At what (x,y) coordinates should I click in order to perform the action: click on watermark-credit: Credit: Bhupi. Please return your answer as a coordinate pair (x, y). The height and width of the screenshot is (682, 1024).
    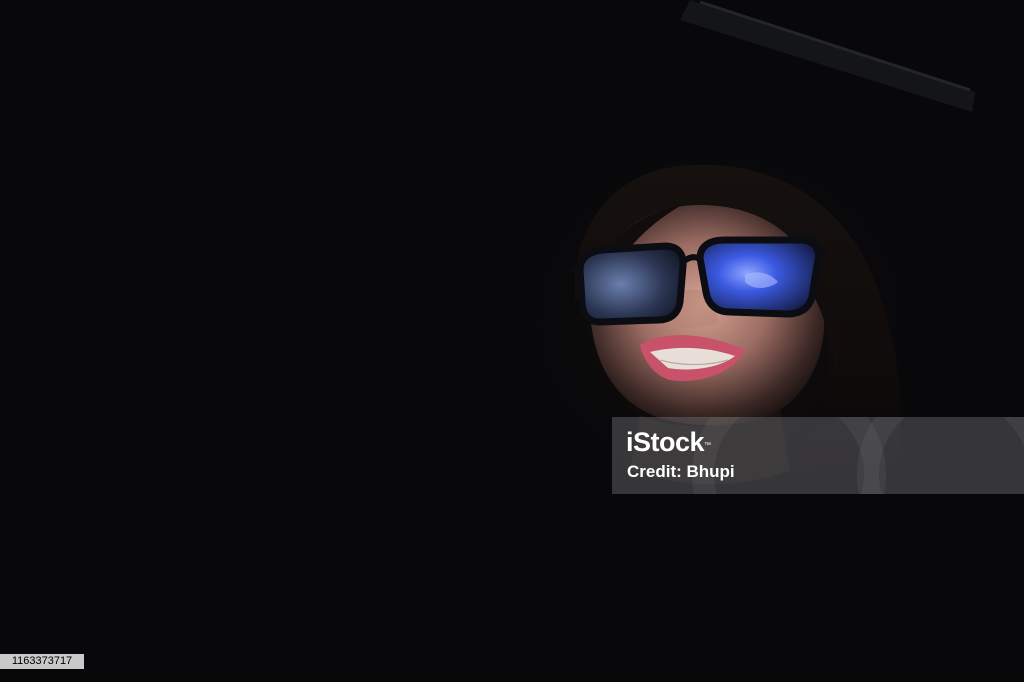
    Looking at the image, I should click on (681, 471).